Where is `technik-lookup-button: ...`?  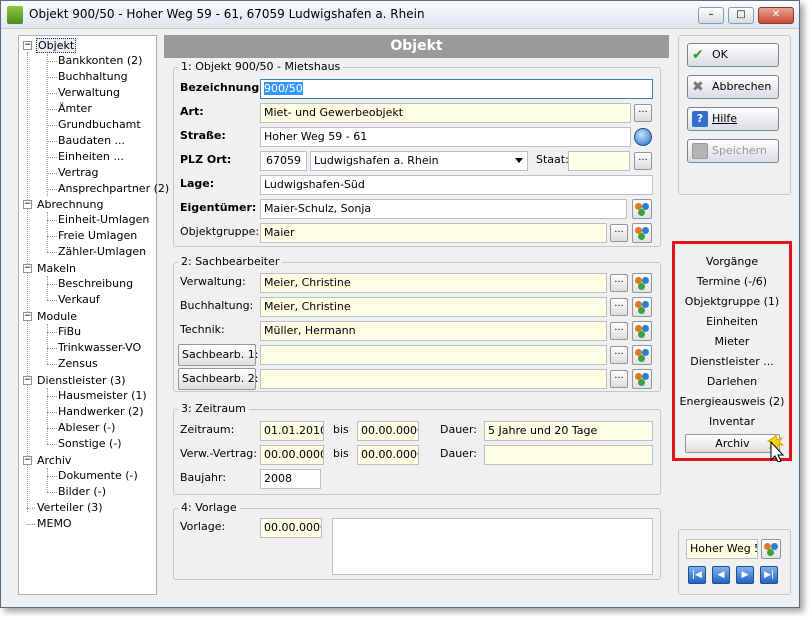 technik-lookup-button: ... is located at coordinates (619, 331).